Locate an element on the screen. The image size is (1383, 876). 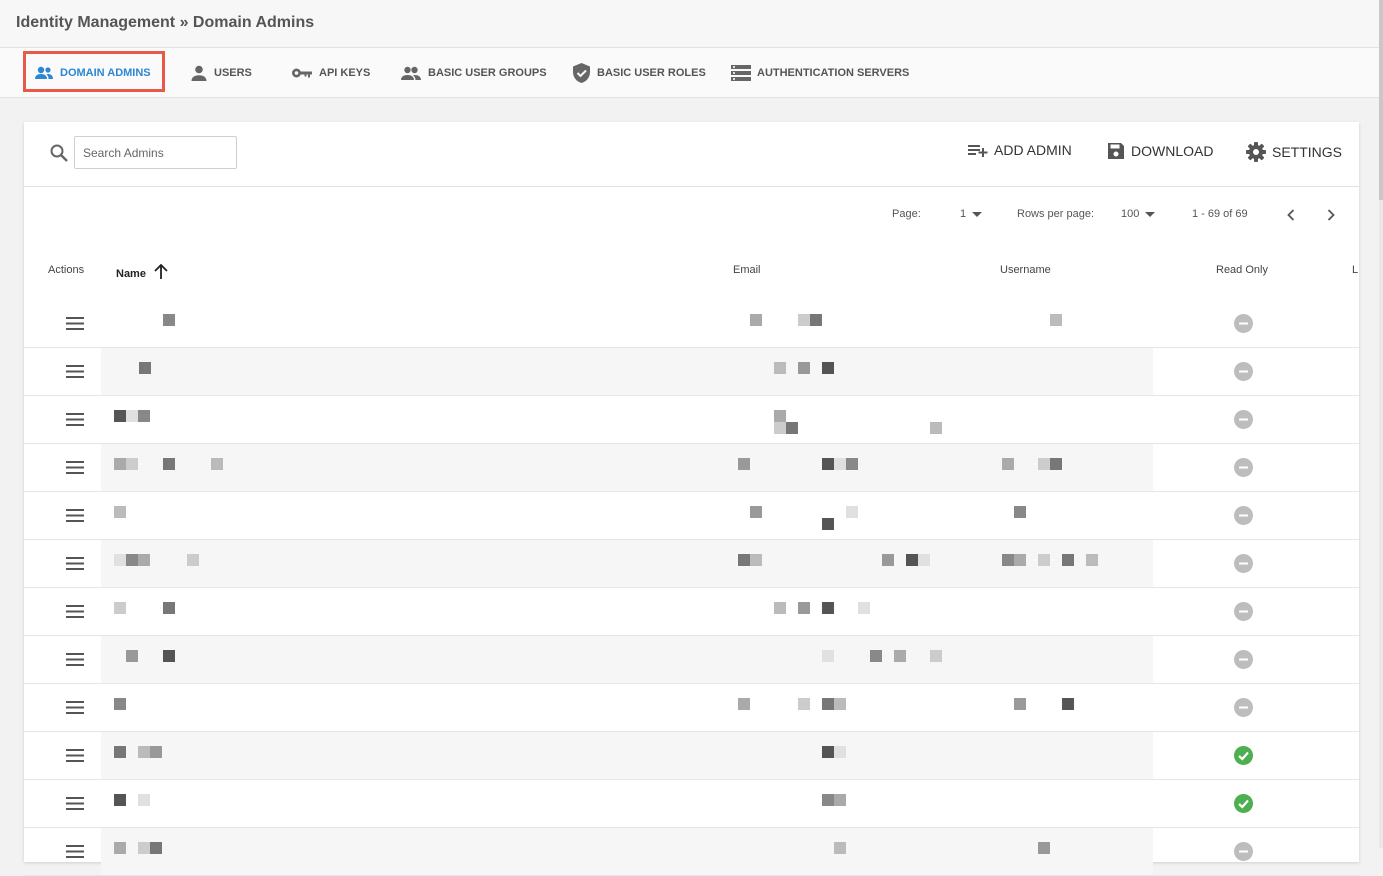
user-icon is located at coordinates (199, 73).